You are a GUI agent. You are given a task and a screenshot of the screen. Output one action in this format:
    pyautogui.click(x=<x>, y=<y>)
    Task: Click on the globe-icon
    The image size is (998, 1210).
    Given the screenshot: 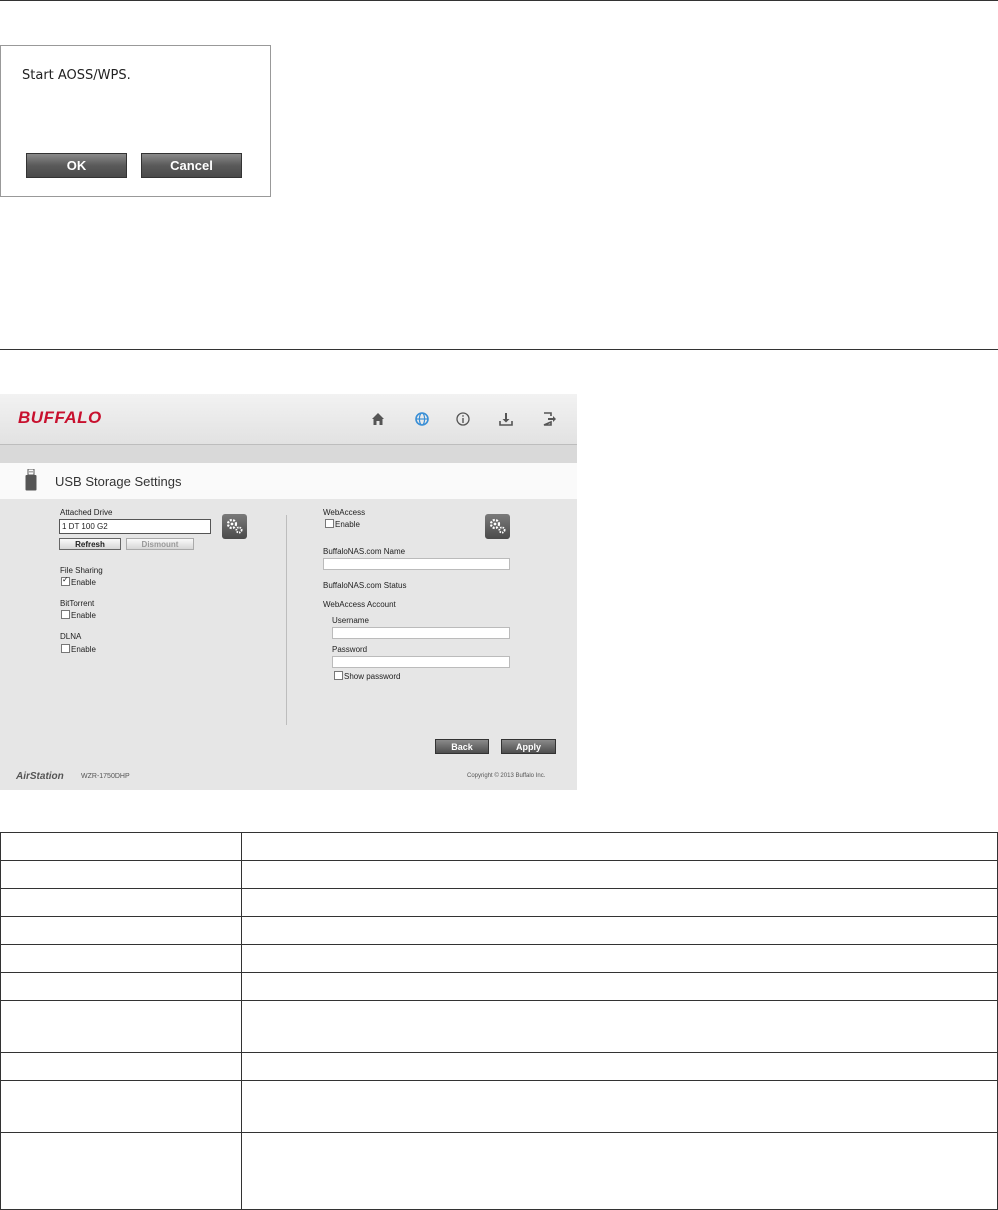 What is the action you would take?
    pyautogui.click(x=422, y=419)
    